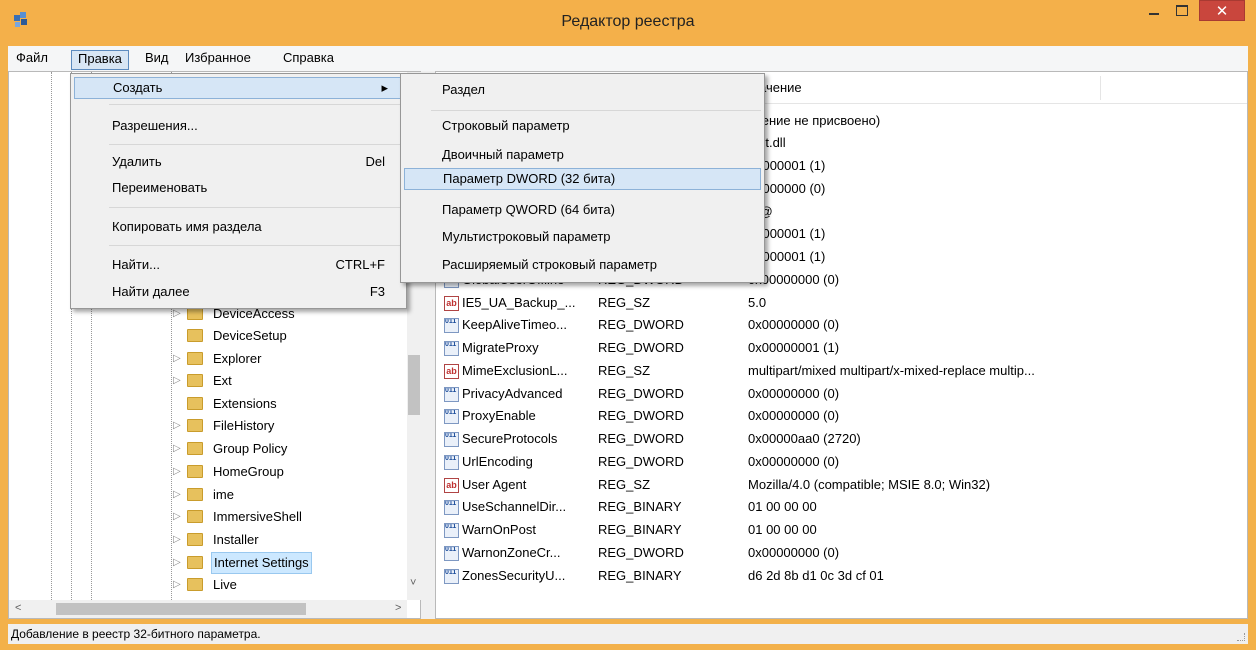 The image size is (1256, 650). Describe the element at coordinates (237, 358) in the screenshot. I see `tree-item-label: Explorer` at that location.